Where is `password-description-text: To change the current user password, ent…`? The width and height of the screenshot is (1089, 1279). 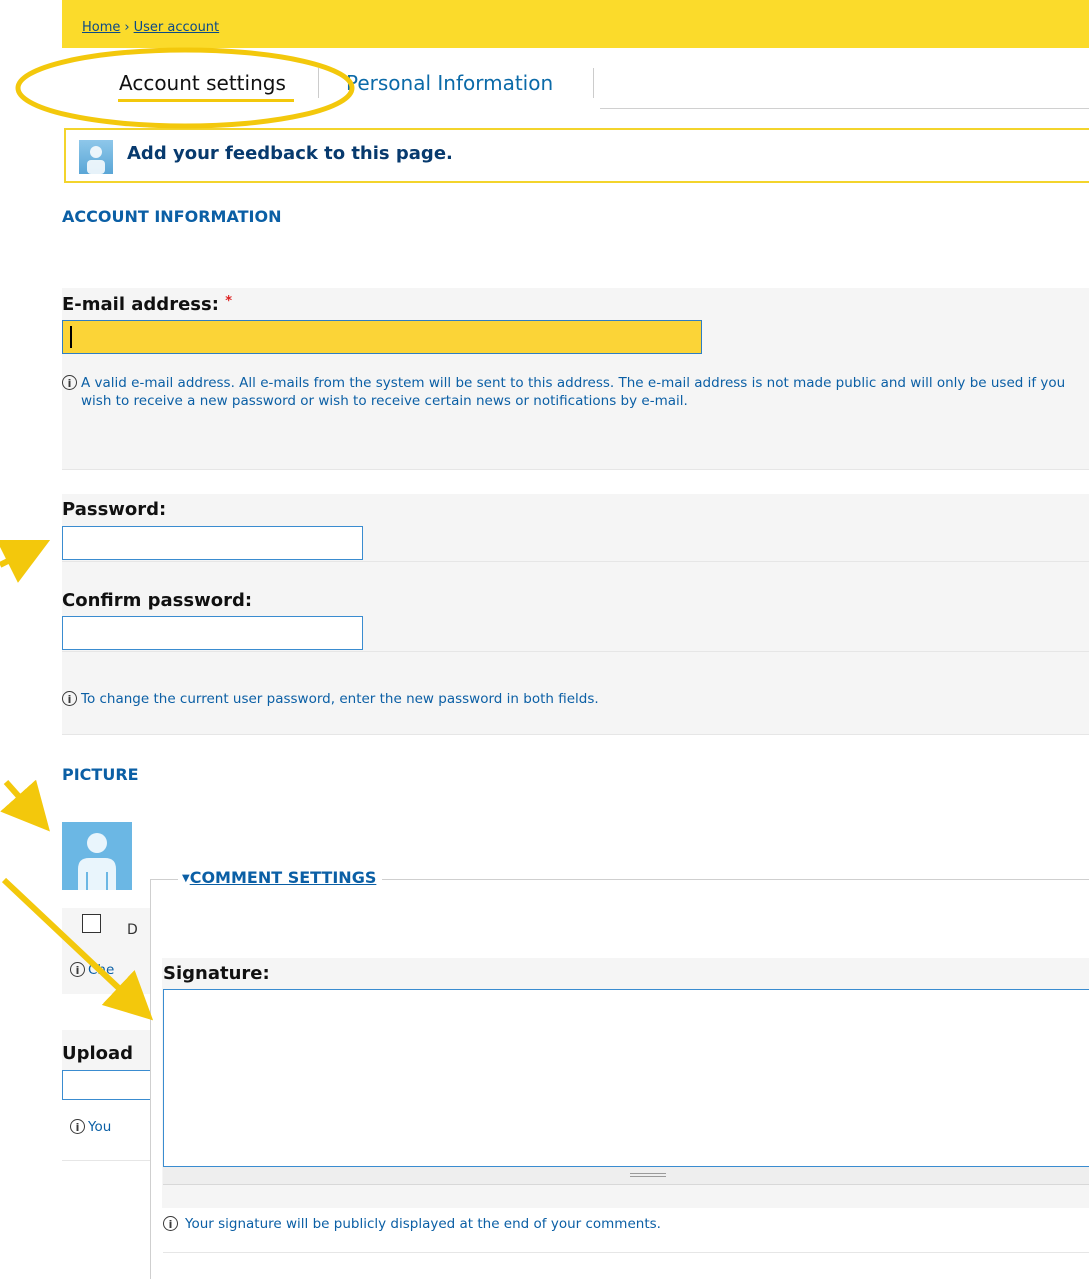
password-description-text: To change the current user password, ent… is located at coordinates (340, 699).